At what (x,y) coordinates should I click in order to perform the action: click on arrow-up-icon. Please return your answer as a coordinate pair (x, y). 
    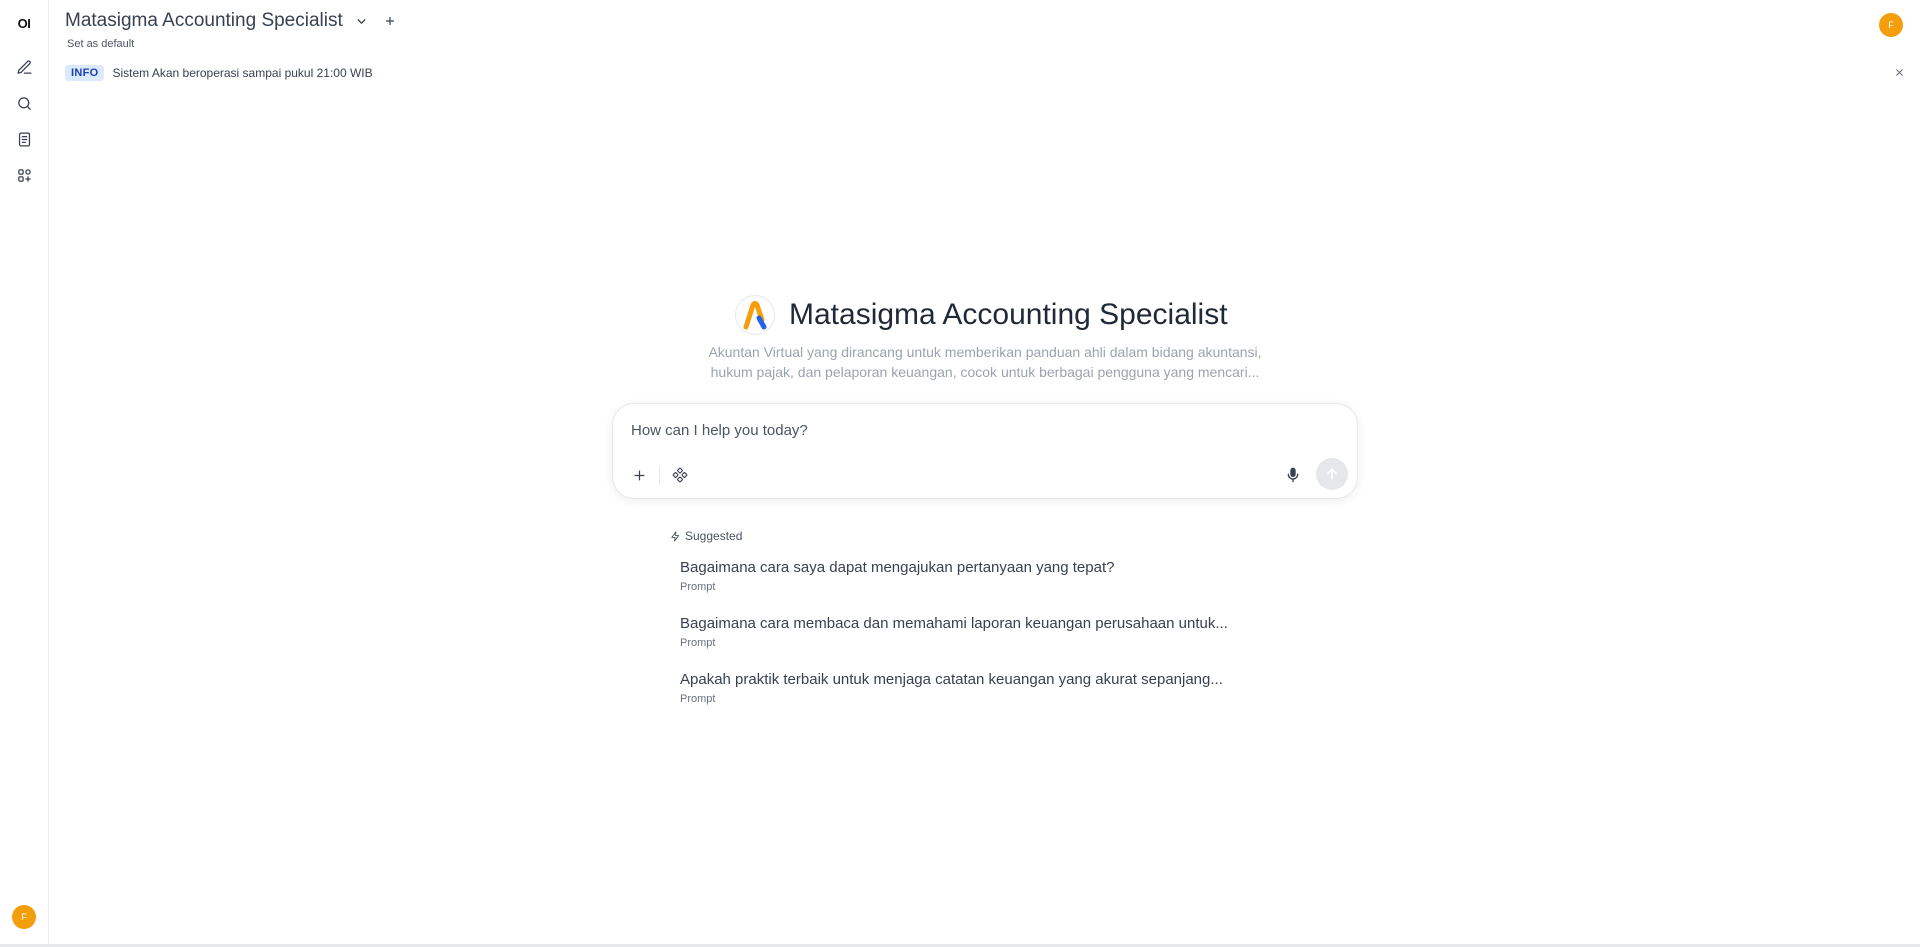
    Looking at the image, I should click on (1332, 474).